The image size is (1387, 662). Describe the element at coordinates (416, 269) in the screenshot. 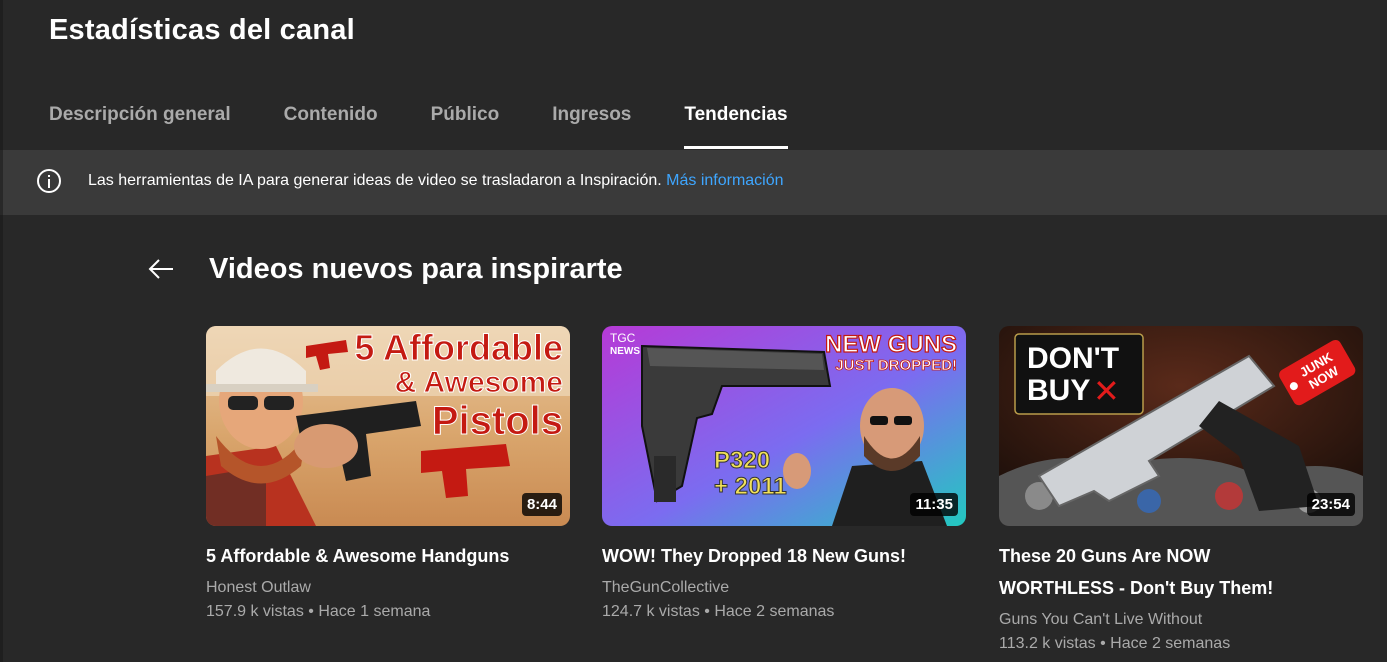

I see `section-title: Videos nuevos para inspirarte` at that location.